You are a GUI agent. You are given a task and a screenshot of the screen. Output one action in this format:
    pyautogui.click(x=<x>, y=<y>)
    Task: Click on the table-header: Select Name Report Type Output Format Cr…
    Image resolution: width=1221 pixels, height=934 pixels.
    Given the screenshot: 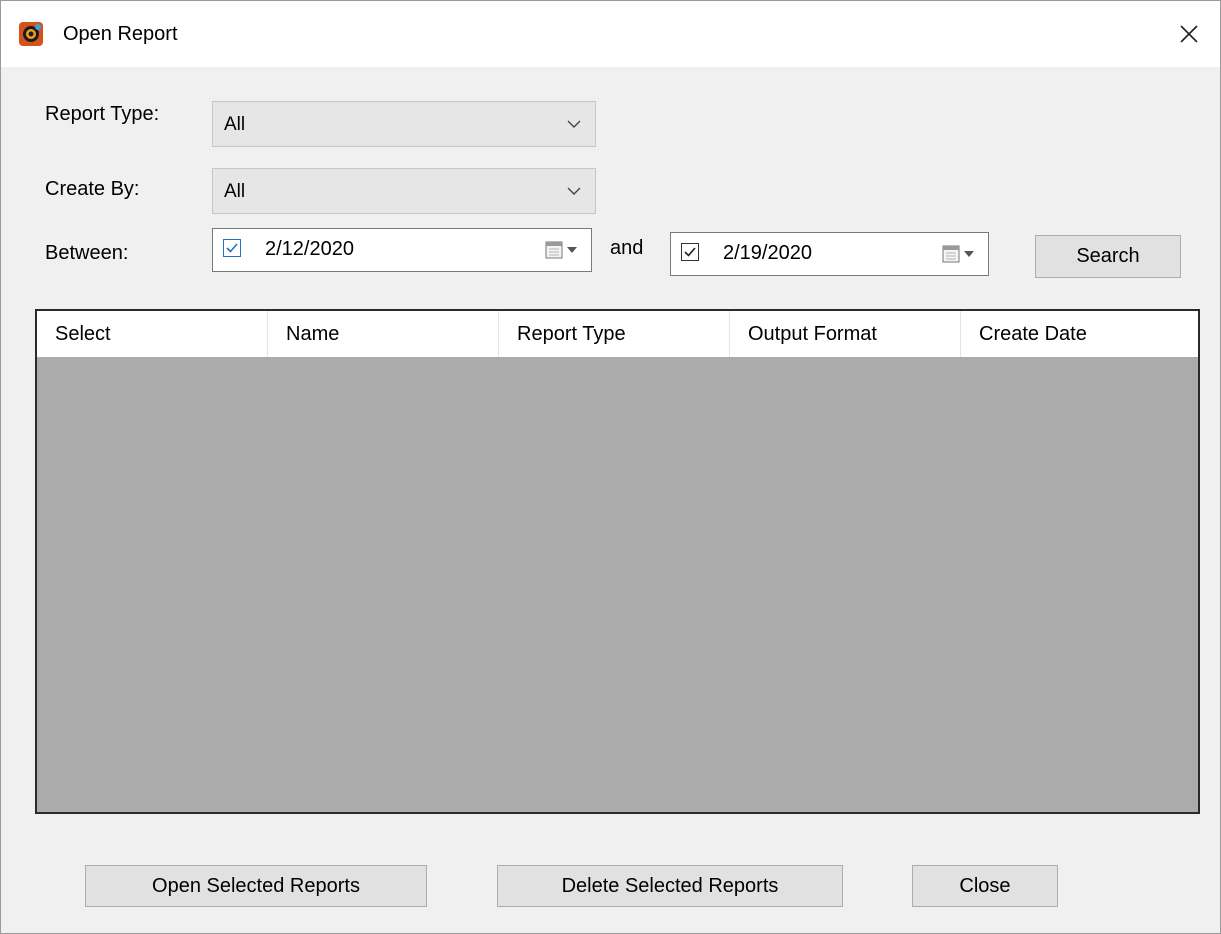 What is the action you would take?
    pyautogui.click(x=617, y=334)
    